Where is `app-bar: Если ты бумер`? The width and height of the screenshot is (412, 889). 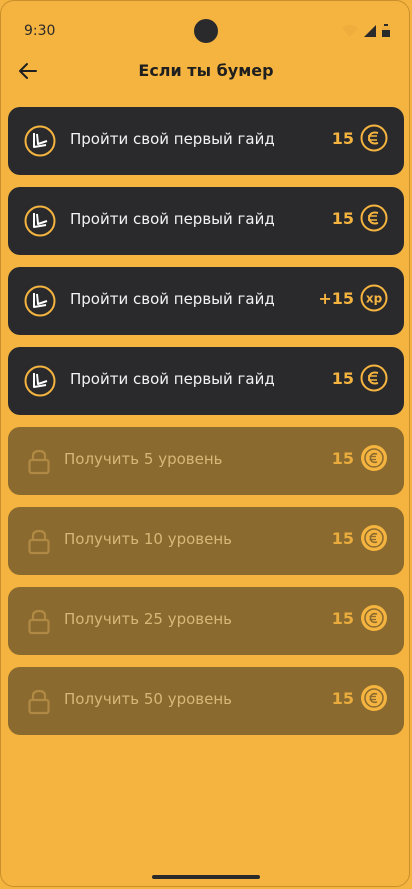 app-bar: Если ты бумер is located at coordinates (206, 72).